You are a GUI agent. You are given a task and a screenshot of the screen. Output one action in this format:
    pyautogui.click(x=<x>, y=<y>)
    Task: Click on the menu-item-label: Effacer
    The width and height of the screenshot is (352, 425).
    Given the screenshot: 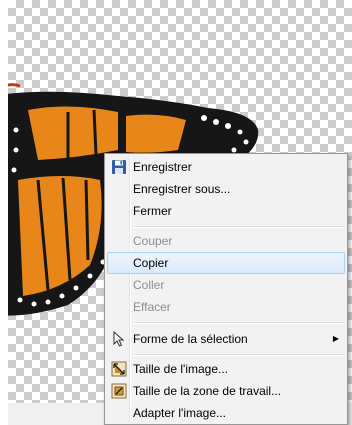 What is the action you would take?
    pyautogui.click(x=152, y=307)
    